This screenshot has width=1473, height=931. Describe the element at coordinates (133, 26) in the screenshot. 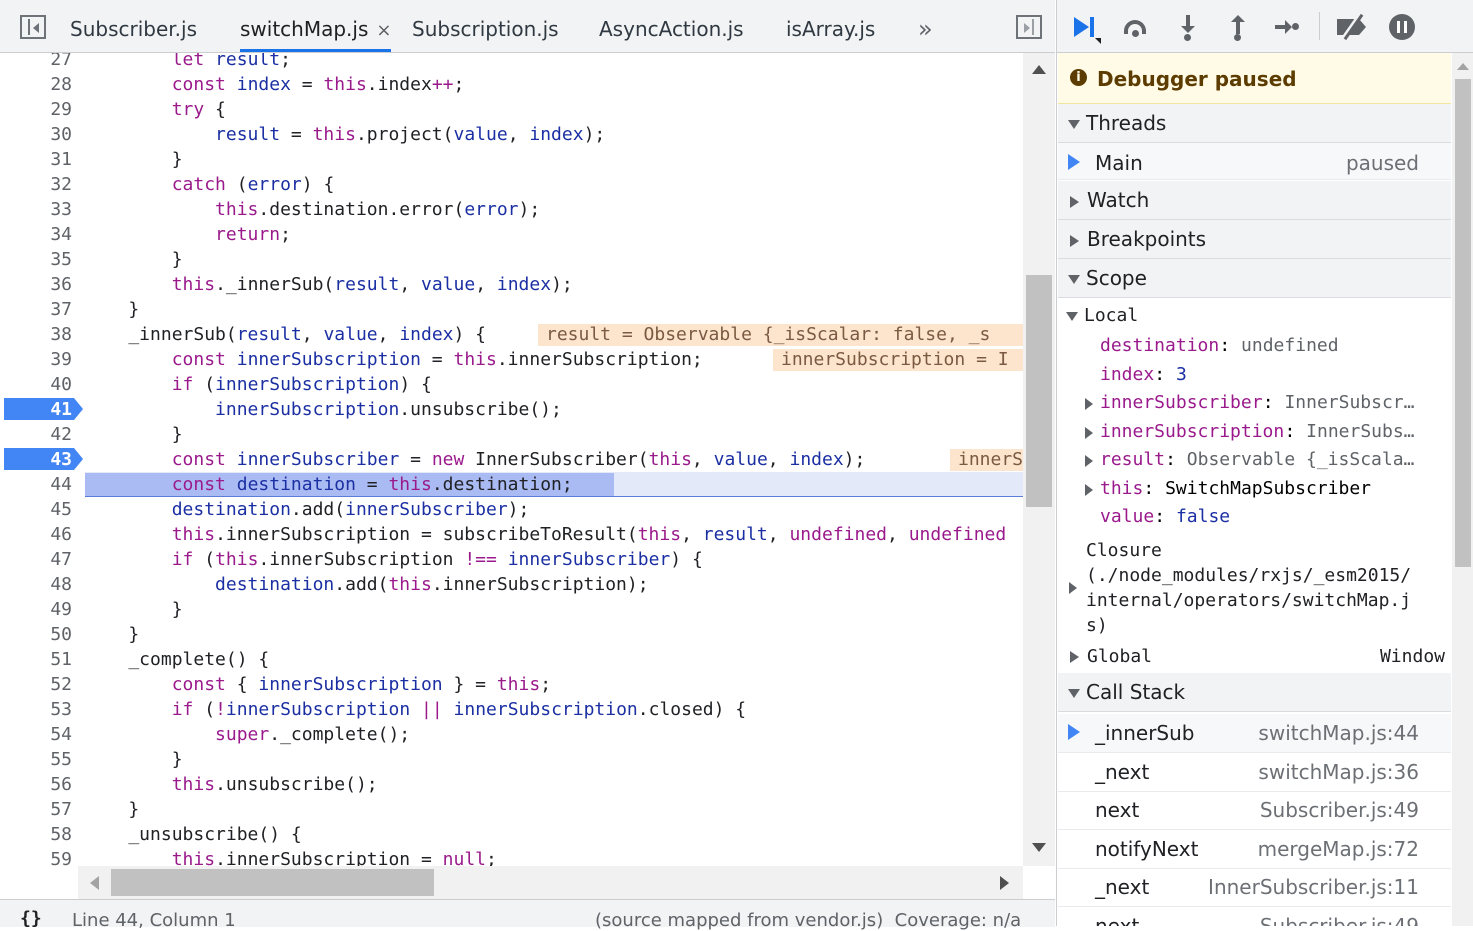

I see `tab-subscriber-js: Subscriber.js` at that location.